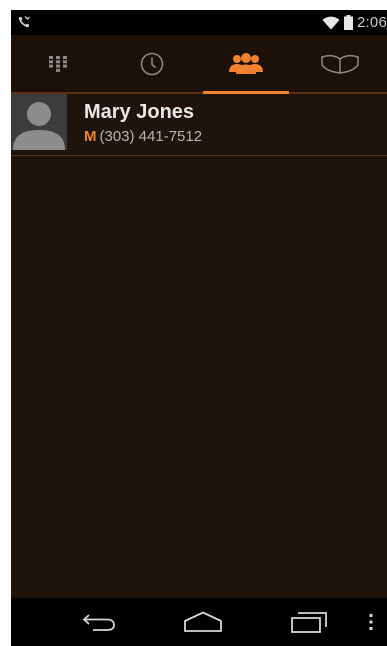 Image resolution: width=387 pixels, height=646 pixels. I want to click on default-person-avatar-icon, so click(39, 122).